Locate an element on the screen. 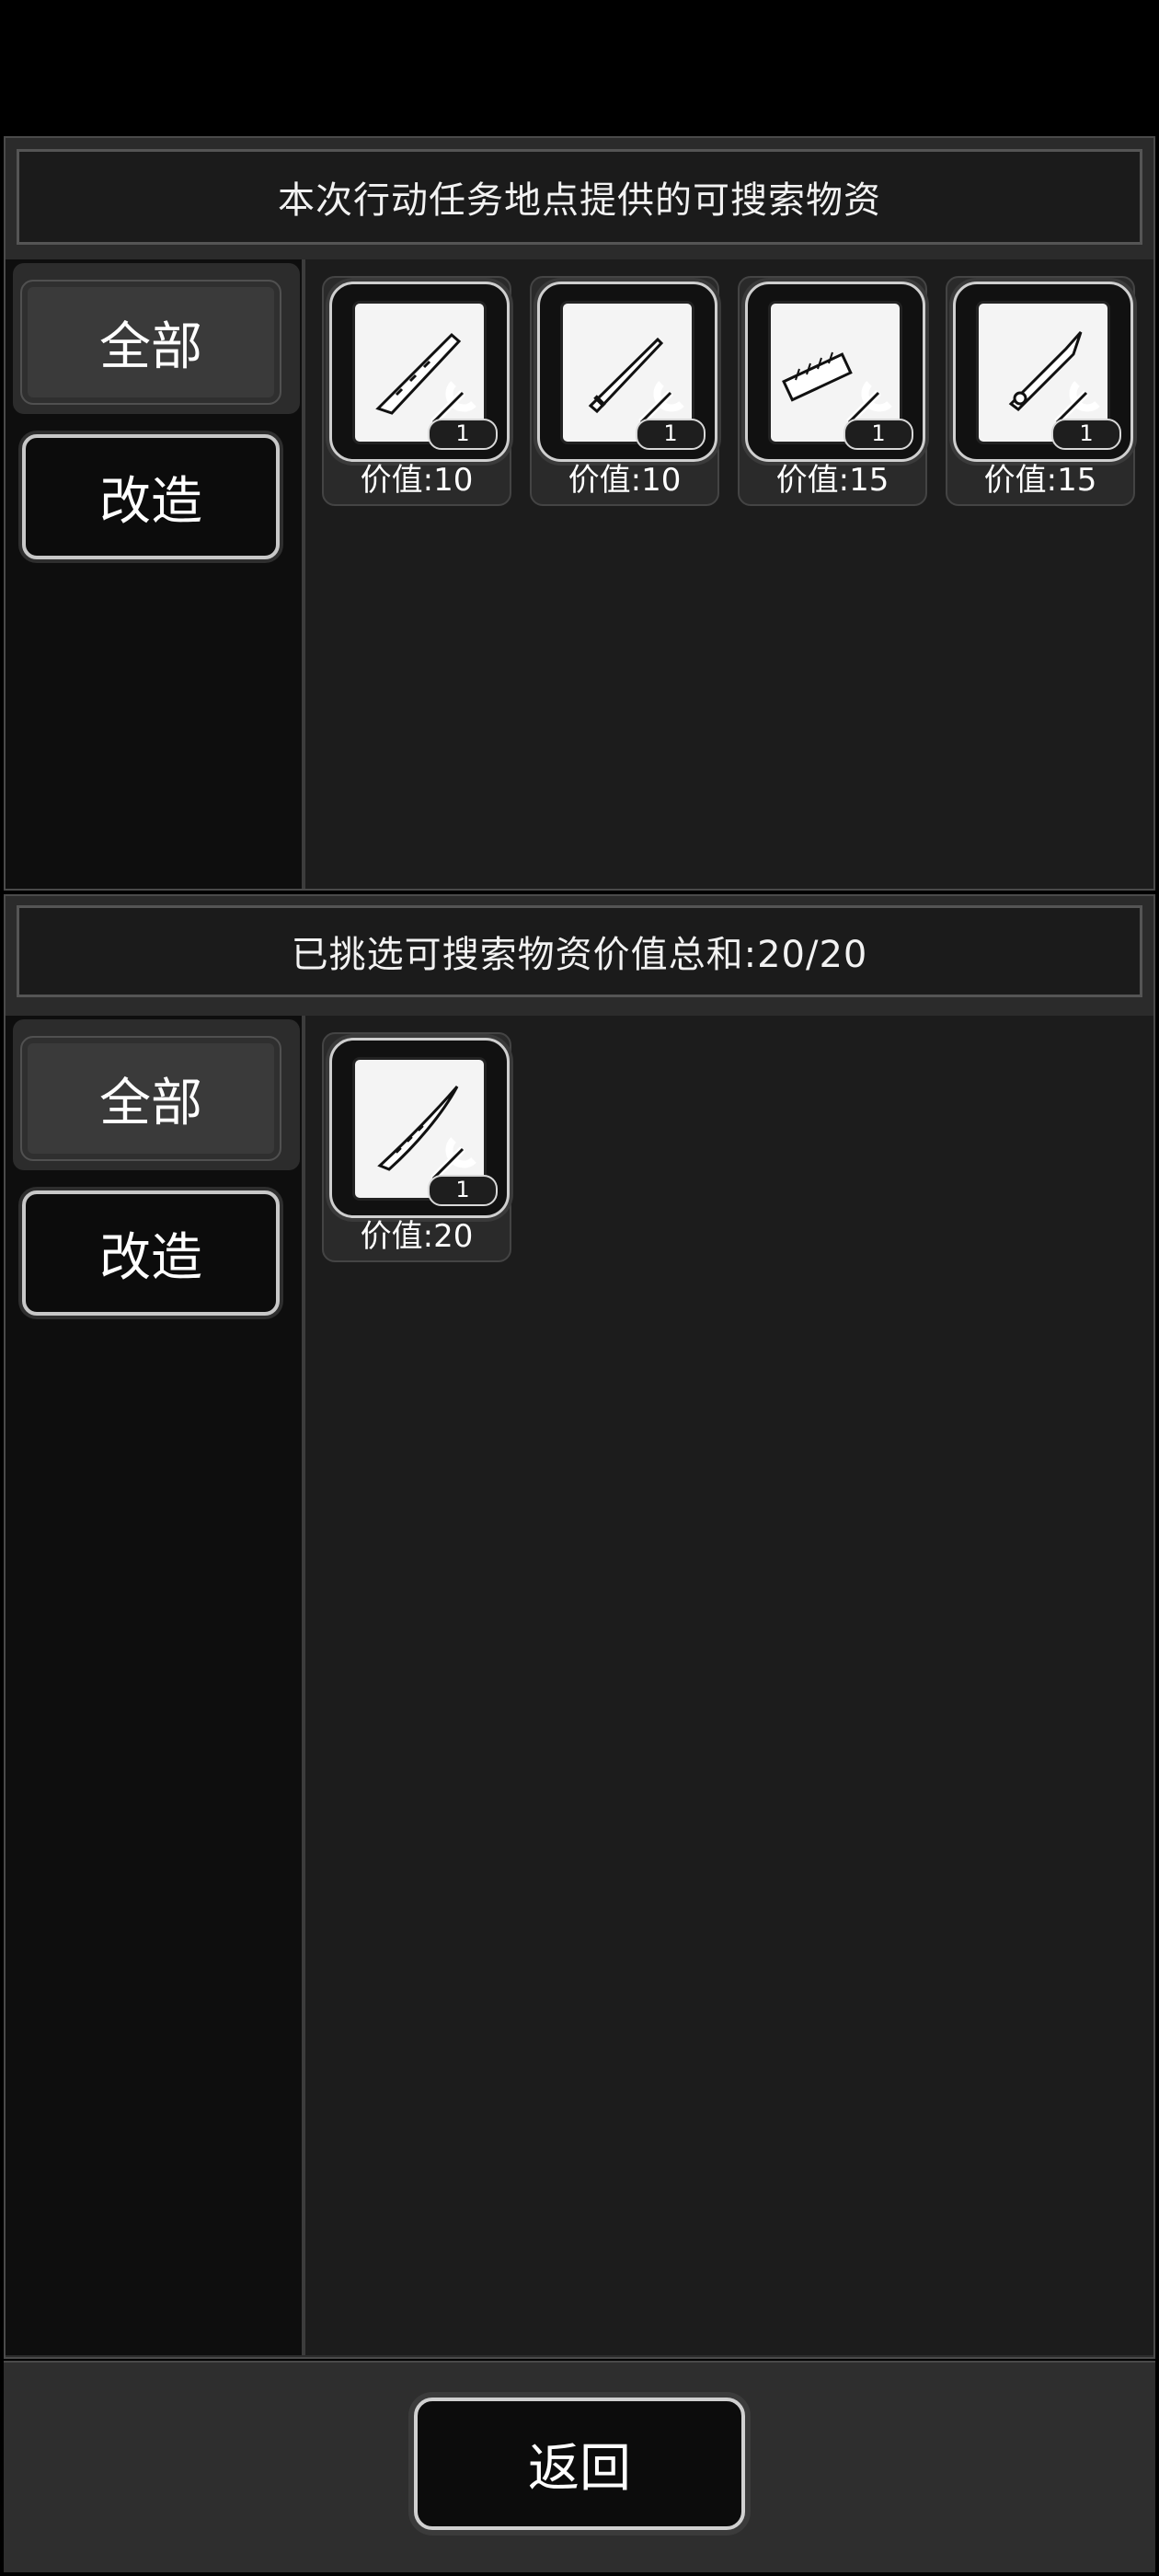 The height and width of the screenshot is (2576, 1159). spear-blueprint-icon: 1 is located at coordinates (1043, 372).